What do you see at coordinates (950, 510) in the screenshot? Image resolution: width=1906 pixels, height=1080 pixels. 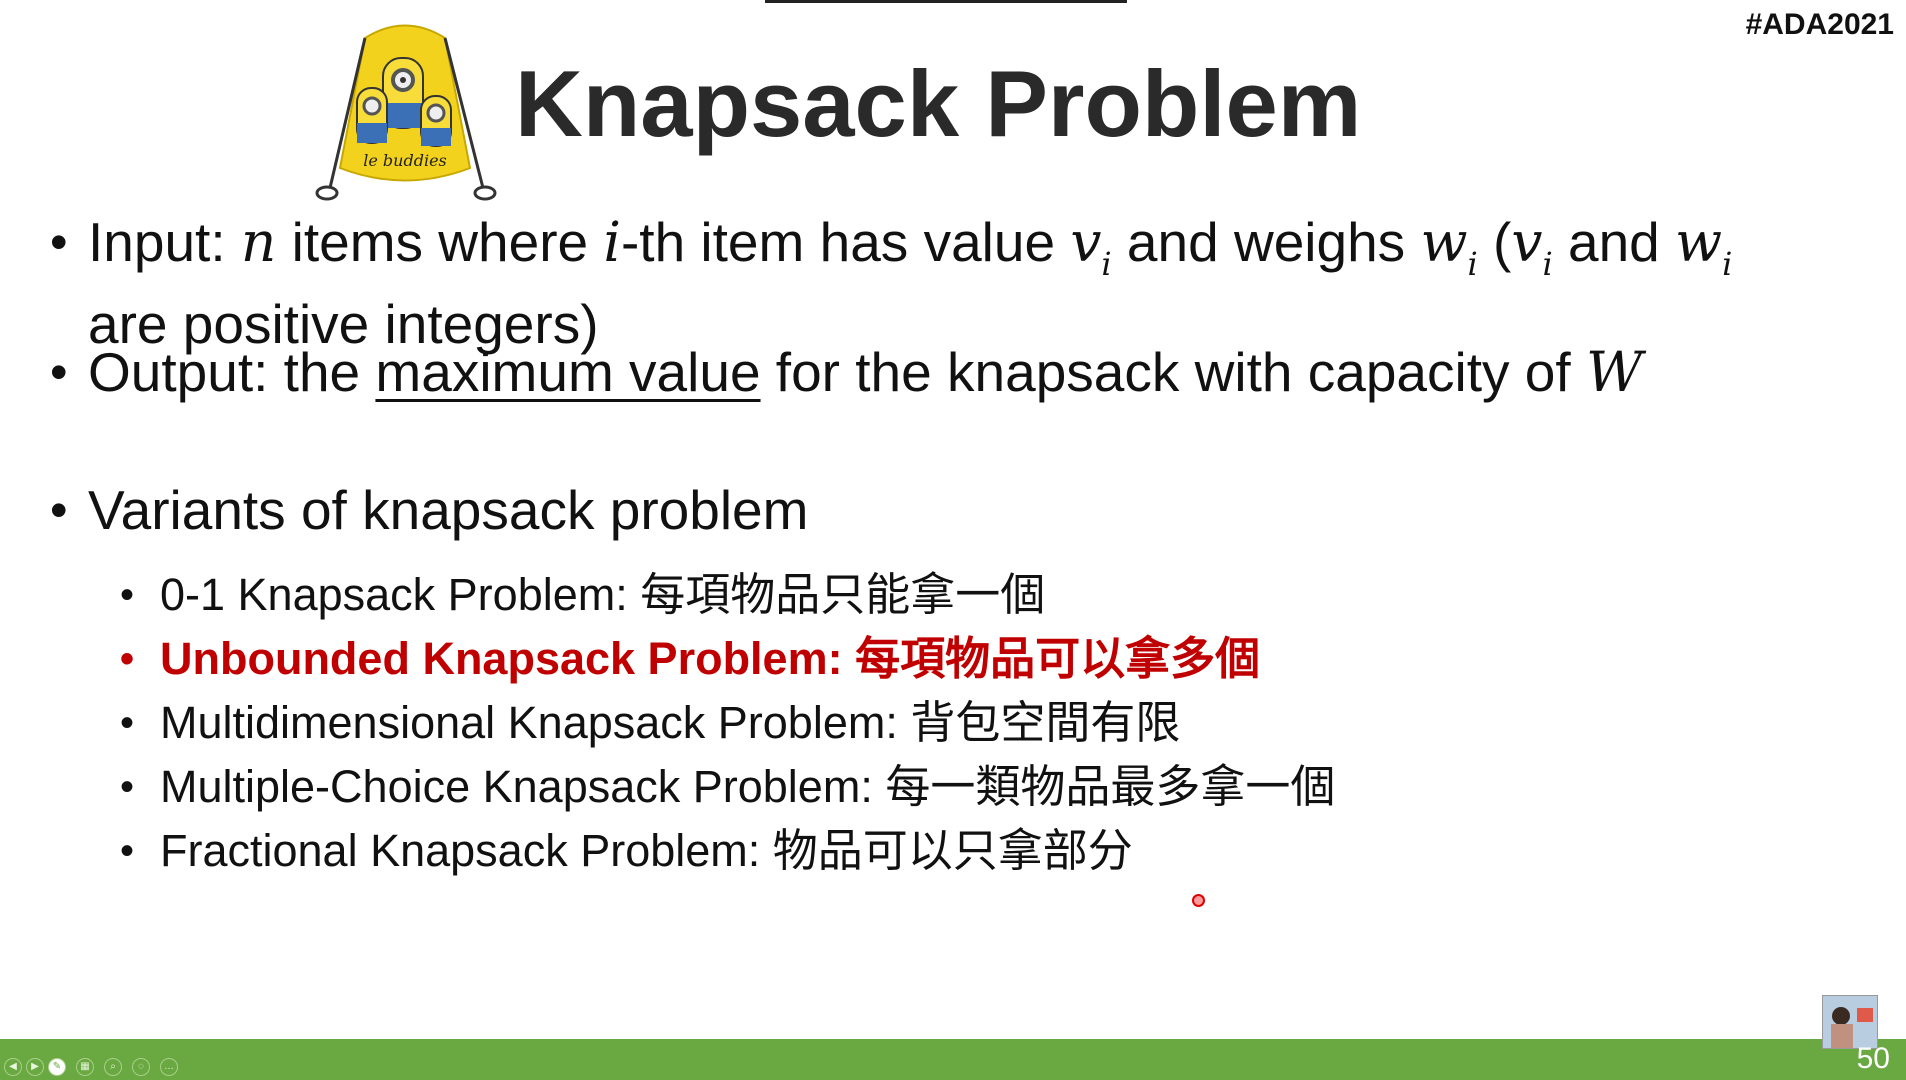 I see `bullet-variants: • Variants of knapsack problem` at bounding box center [950, 510].